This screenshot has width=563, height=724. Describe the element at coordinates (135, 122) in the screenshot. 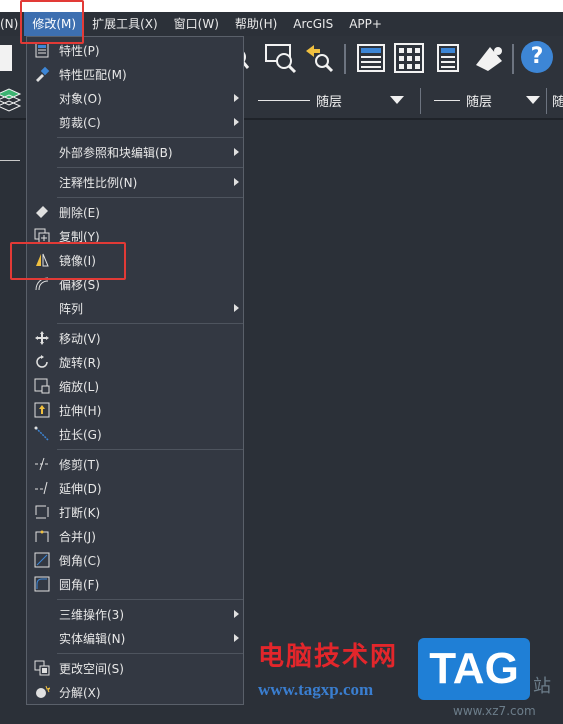

I see `menu-item-clip: 剪裁(C)` at that location.